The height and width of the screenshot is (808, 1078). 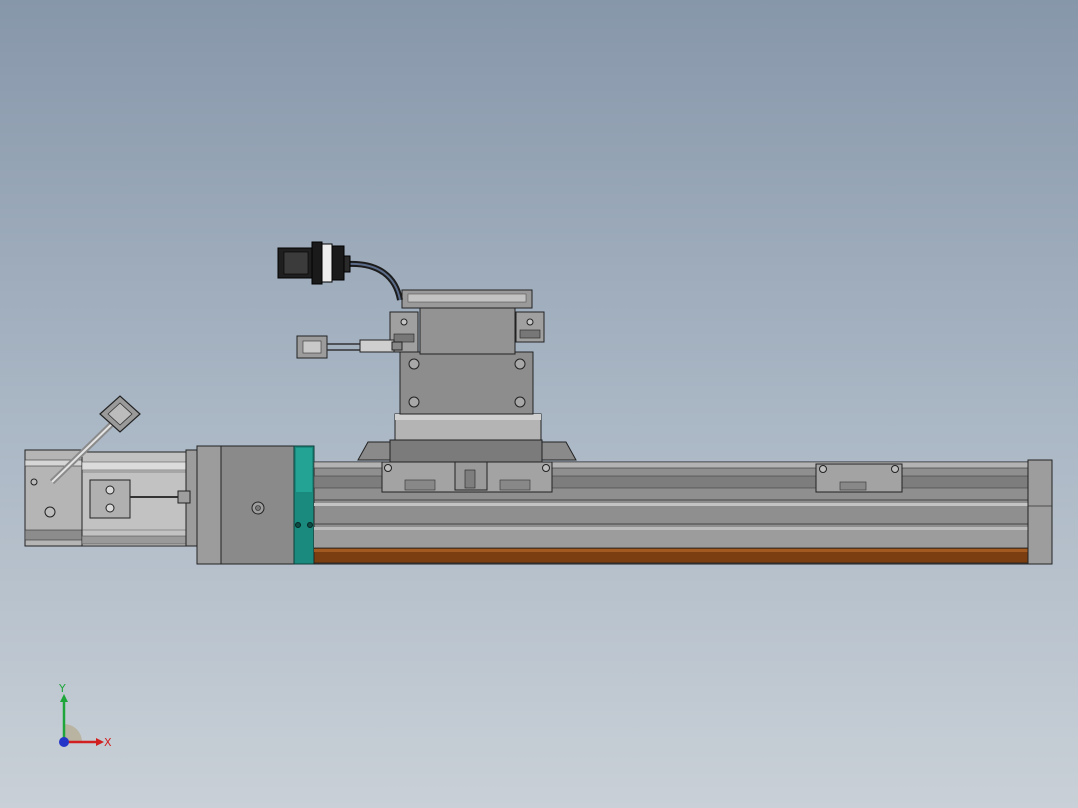 What do you see at coordinates (467, 352) in the screenshot?
I see `gripper-unit` at bounding box center [467, 352].